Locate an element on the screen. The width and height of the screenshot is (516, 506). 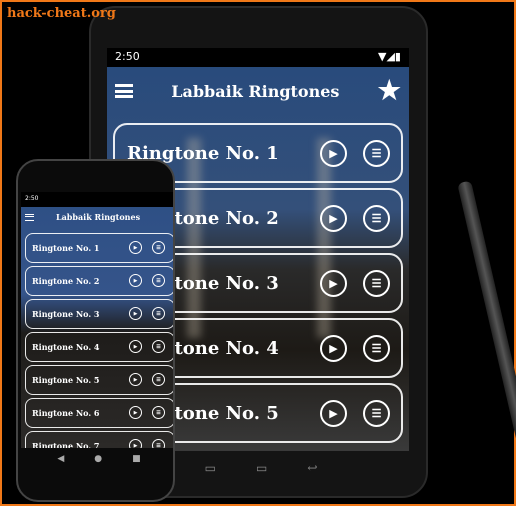
ringtone-title: Ringtone No. 6 is located at coordinates (66, 413).